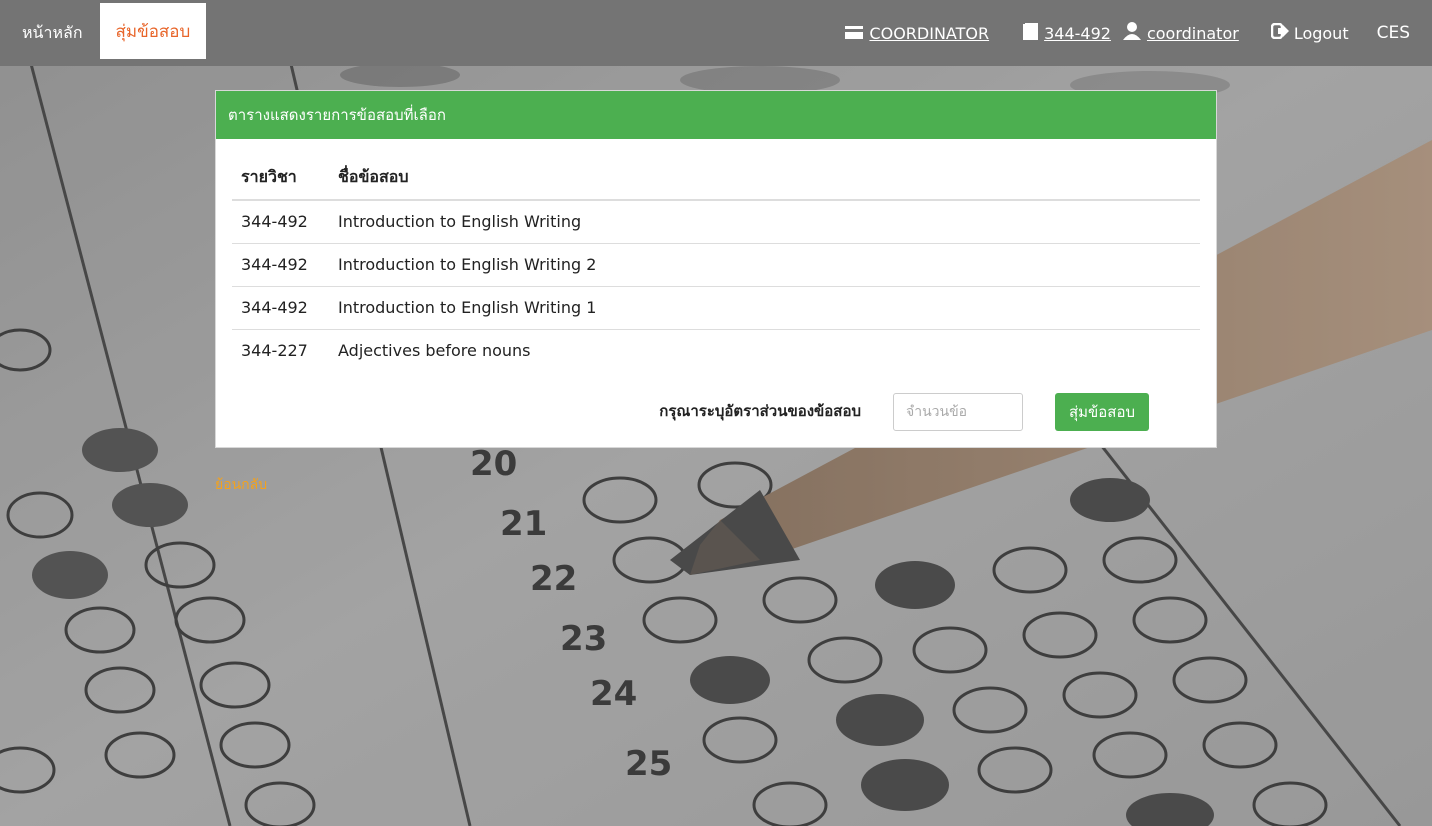 Image resolution: width=1432 pixels, height=826 pixels. I want to click on panel-title: ตารางแสดงรายการข้อสอบที่เลือก, so click(716, 115).